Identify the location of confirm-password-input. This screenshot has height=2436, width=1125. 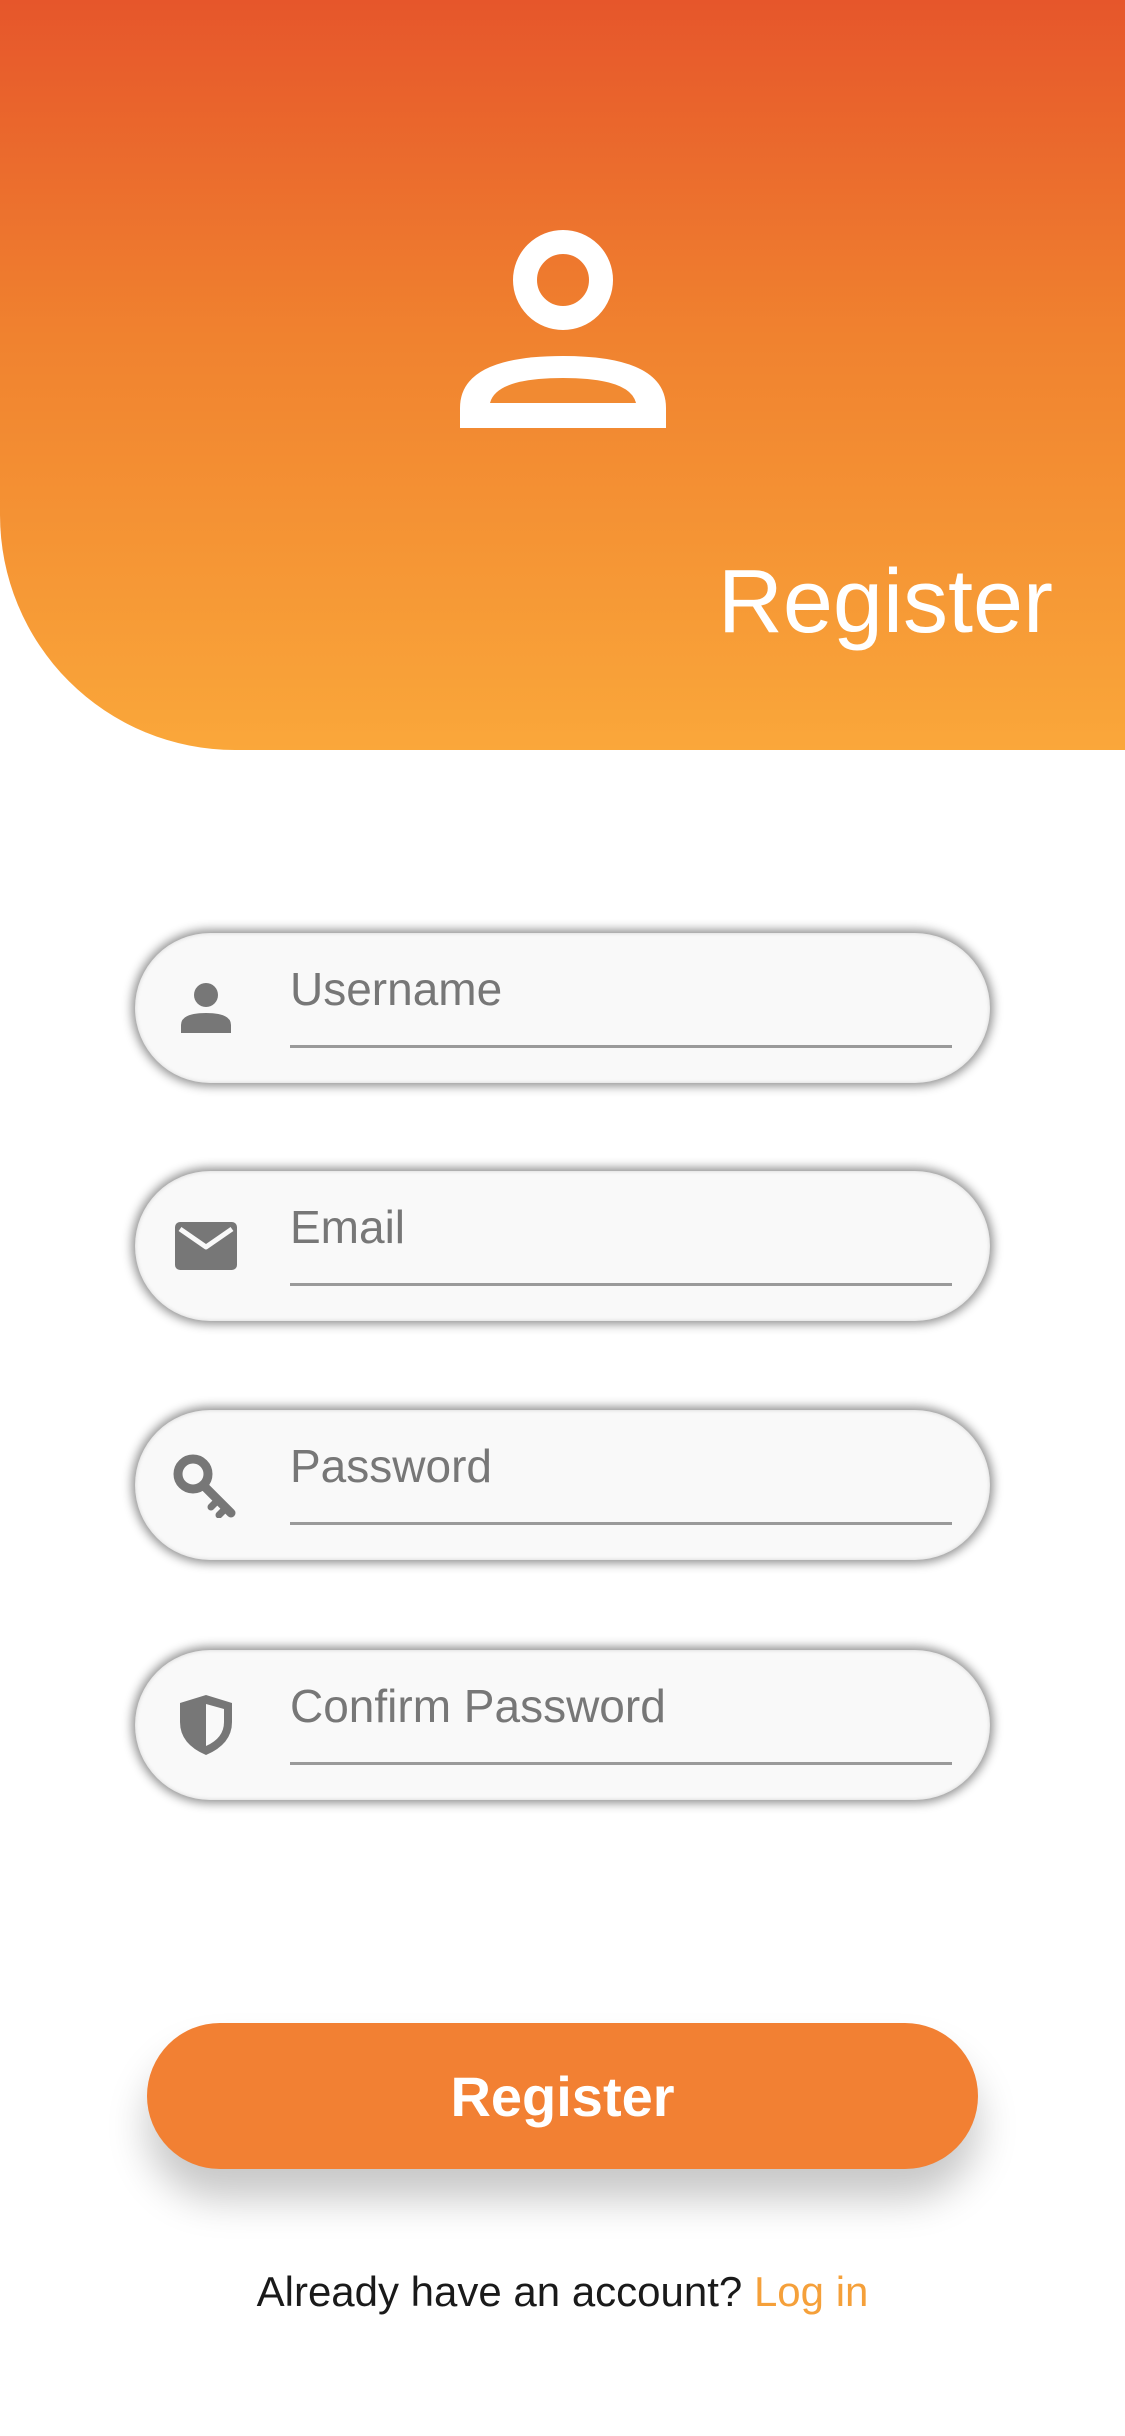
(621, 1706).